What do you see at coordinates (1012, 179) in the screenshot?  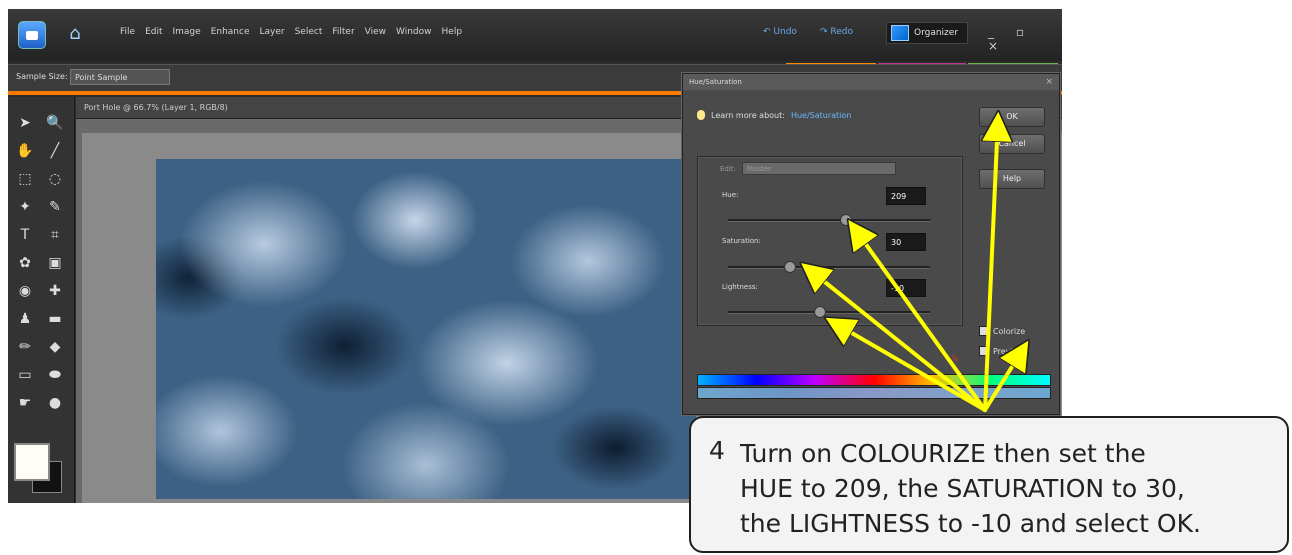 I see `help-button: Help` at bounding box center [1012, 179].